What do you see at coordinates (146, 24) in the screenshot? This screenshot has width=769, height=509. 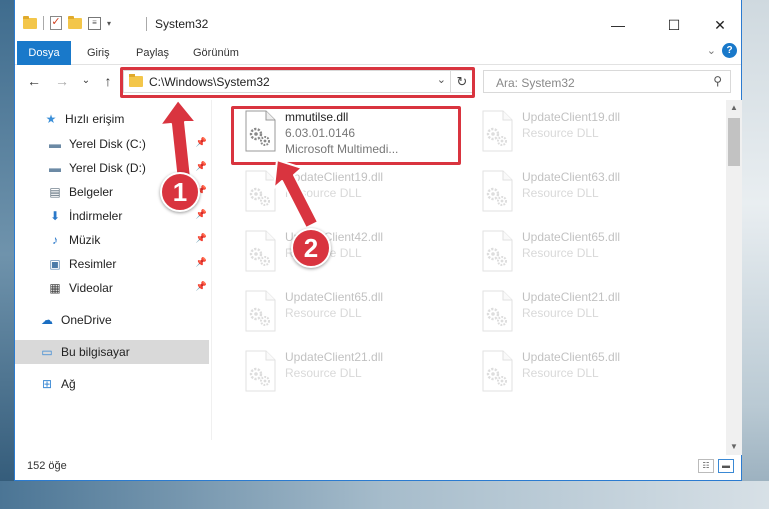 I see `title-separator` at bounding box center [146, 24].